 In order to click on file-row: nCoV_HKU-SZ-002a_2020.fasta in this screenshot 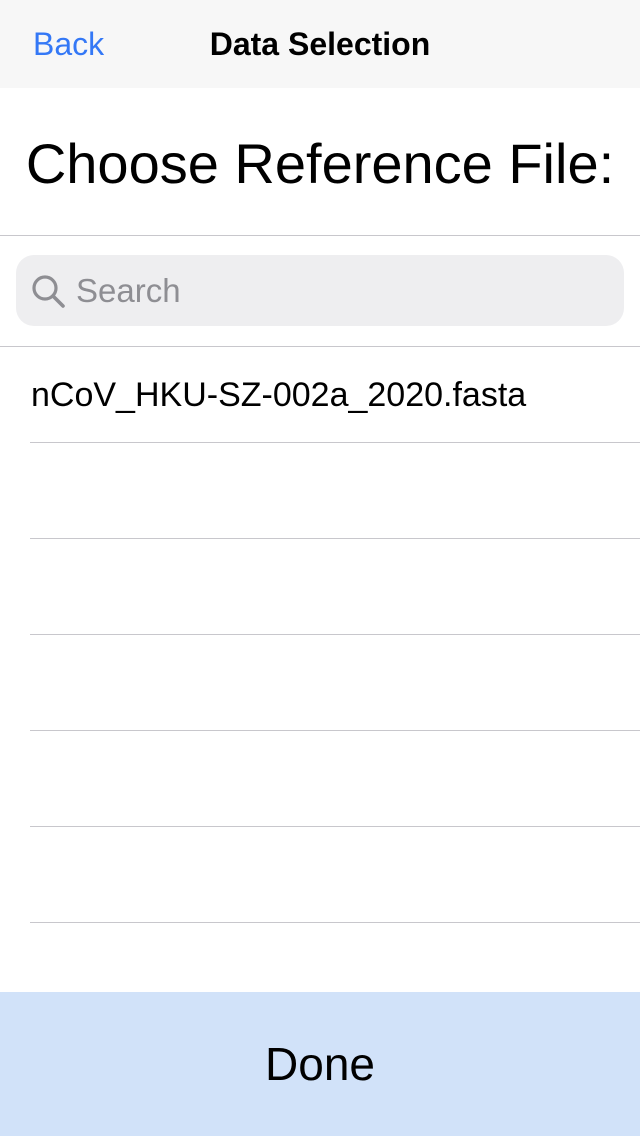, I will do `click(320, 395)`.